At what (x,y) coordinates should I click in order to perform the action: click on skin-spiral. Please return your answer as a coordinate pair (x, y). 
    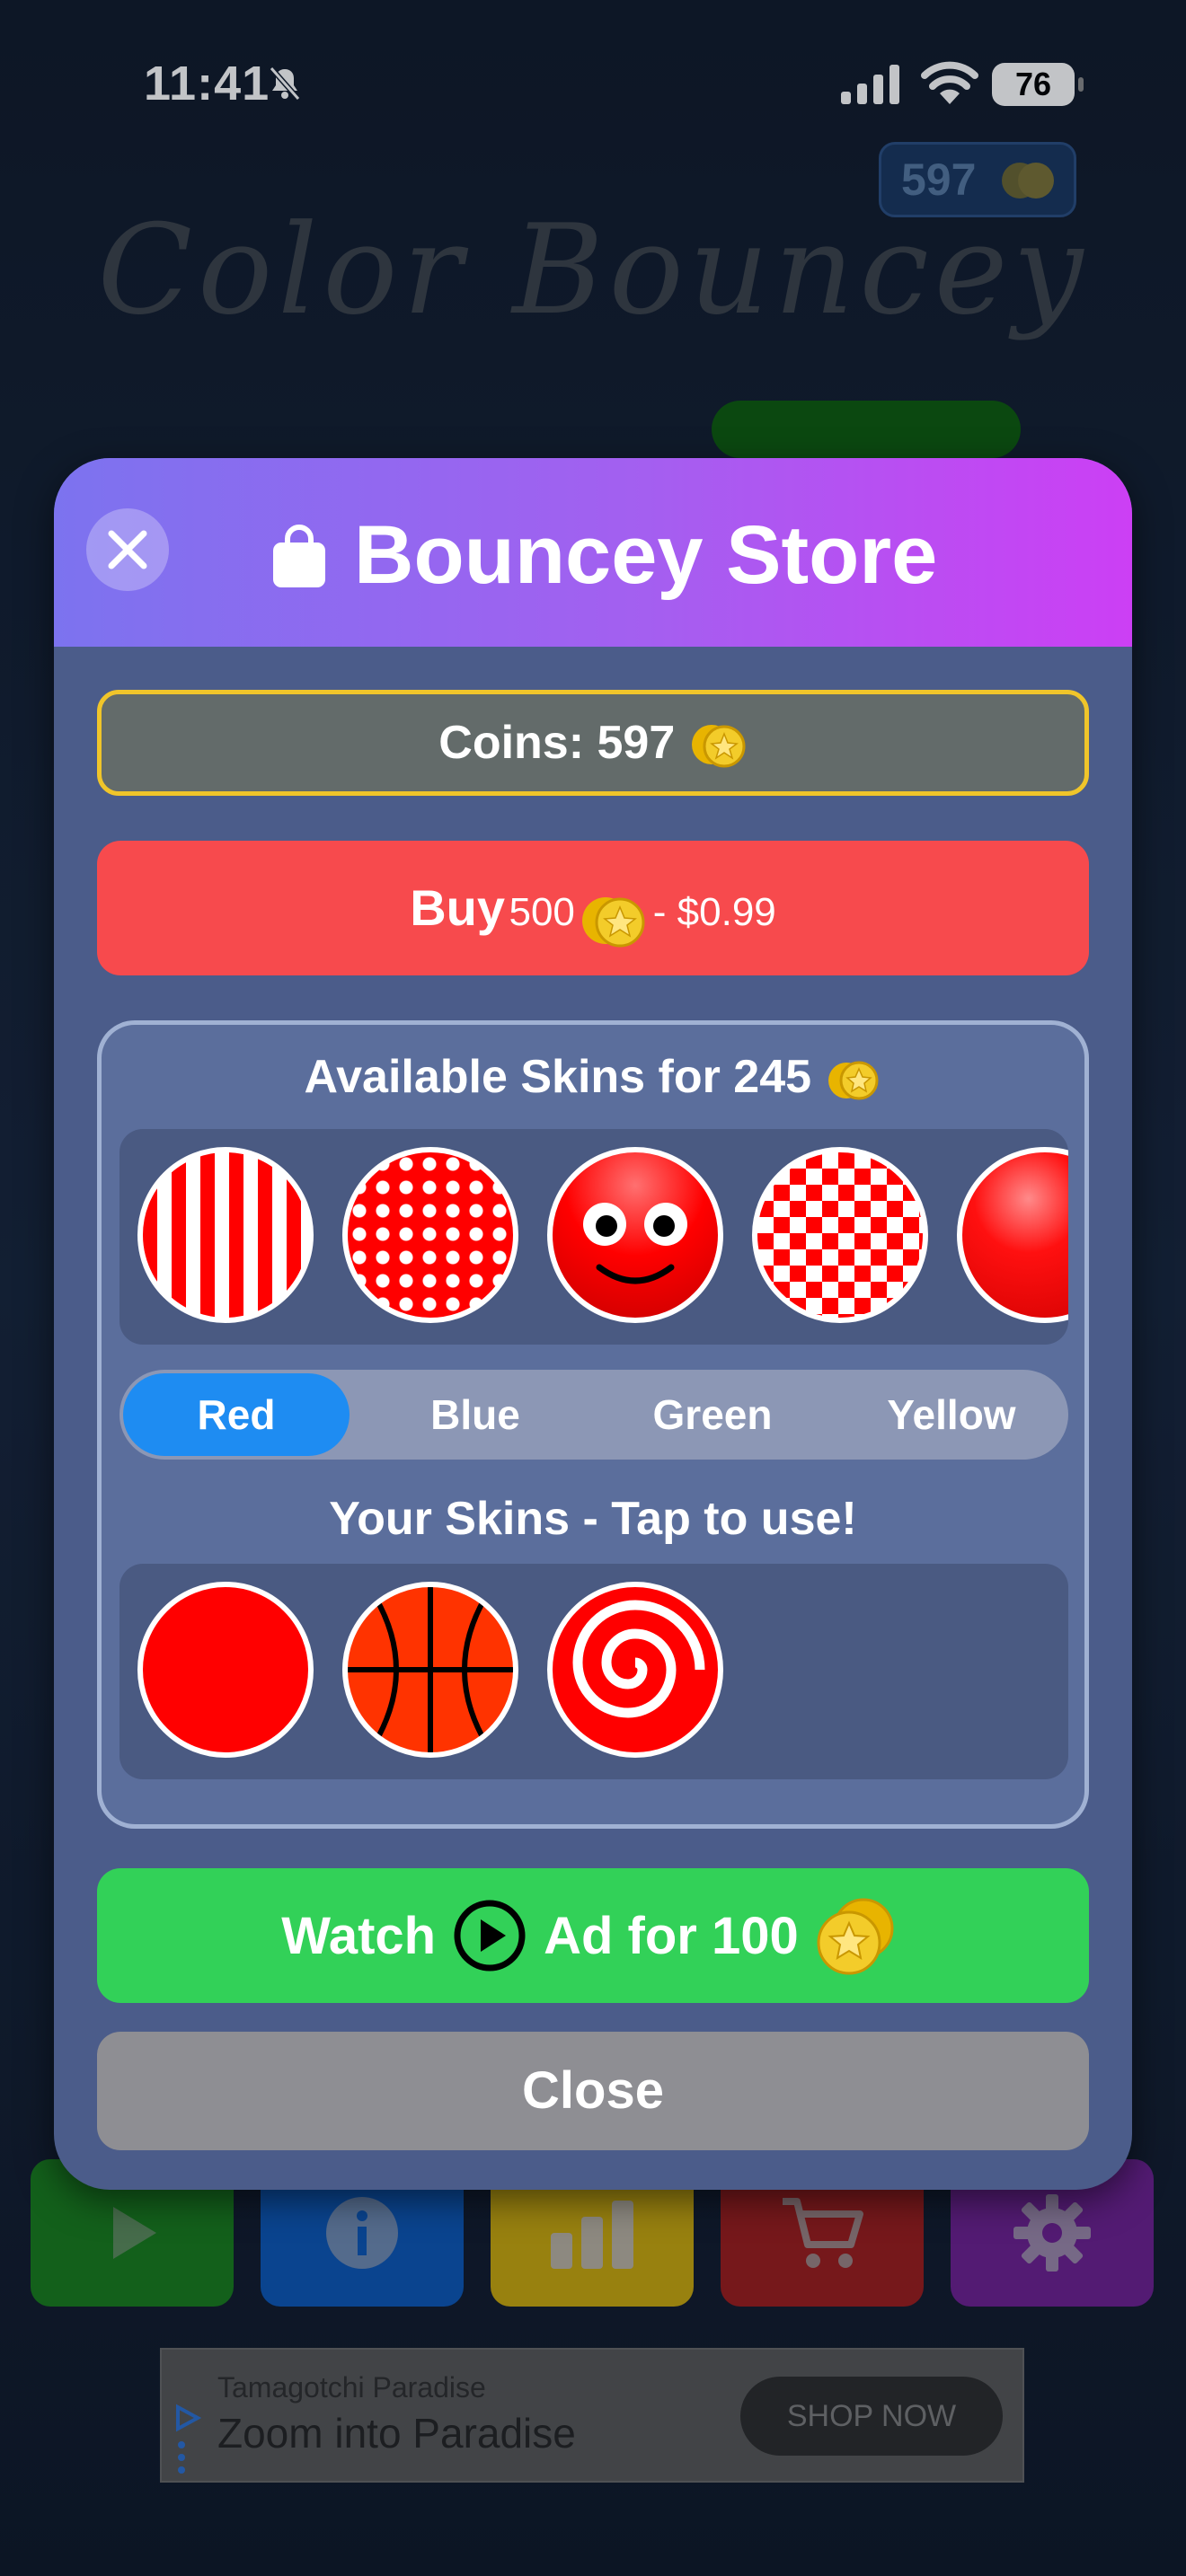
    Looking at the image, I should click on (635, 1670).